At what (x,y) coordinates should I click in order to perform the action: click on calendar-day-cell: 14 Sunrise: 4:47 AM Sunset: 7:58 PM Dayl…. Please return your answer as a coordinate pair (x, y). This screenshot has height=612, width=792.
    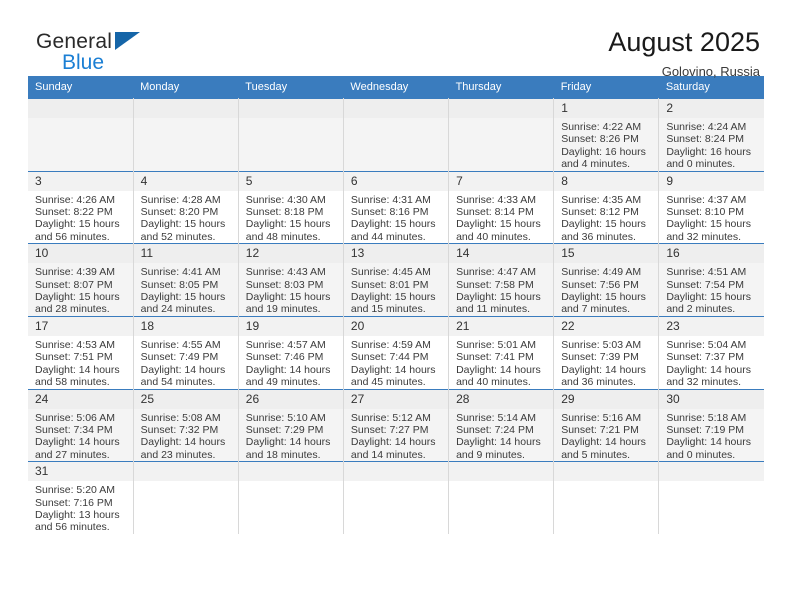
    Looking at the image, I should click on (501, 280).